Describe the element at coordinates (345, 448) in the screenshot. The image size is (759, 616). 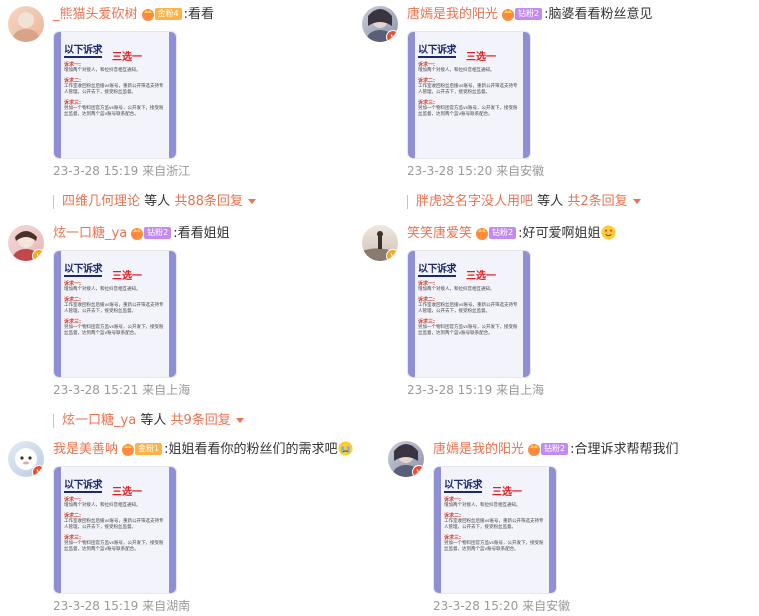
I see `crying-emoji` at that location.